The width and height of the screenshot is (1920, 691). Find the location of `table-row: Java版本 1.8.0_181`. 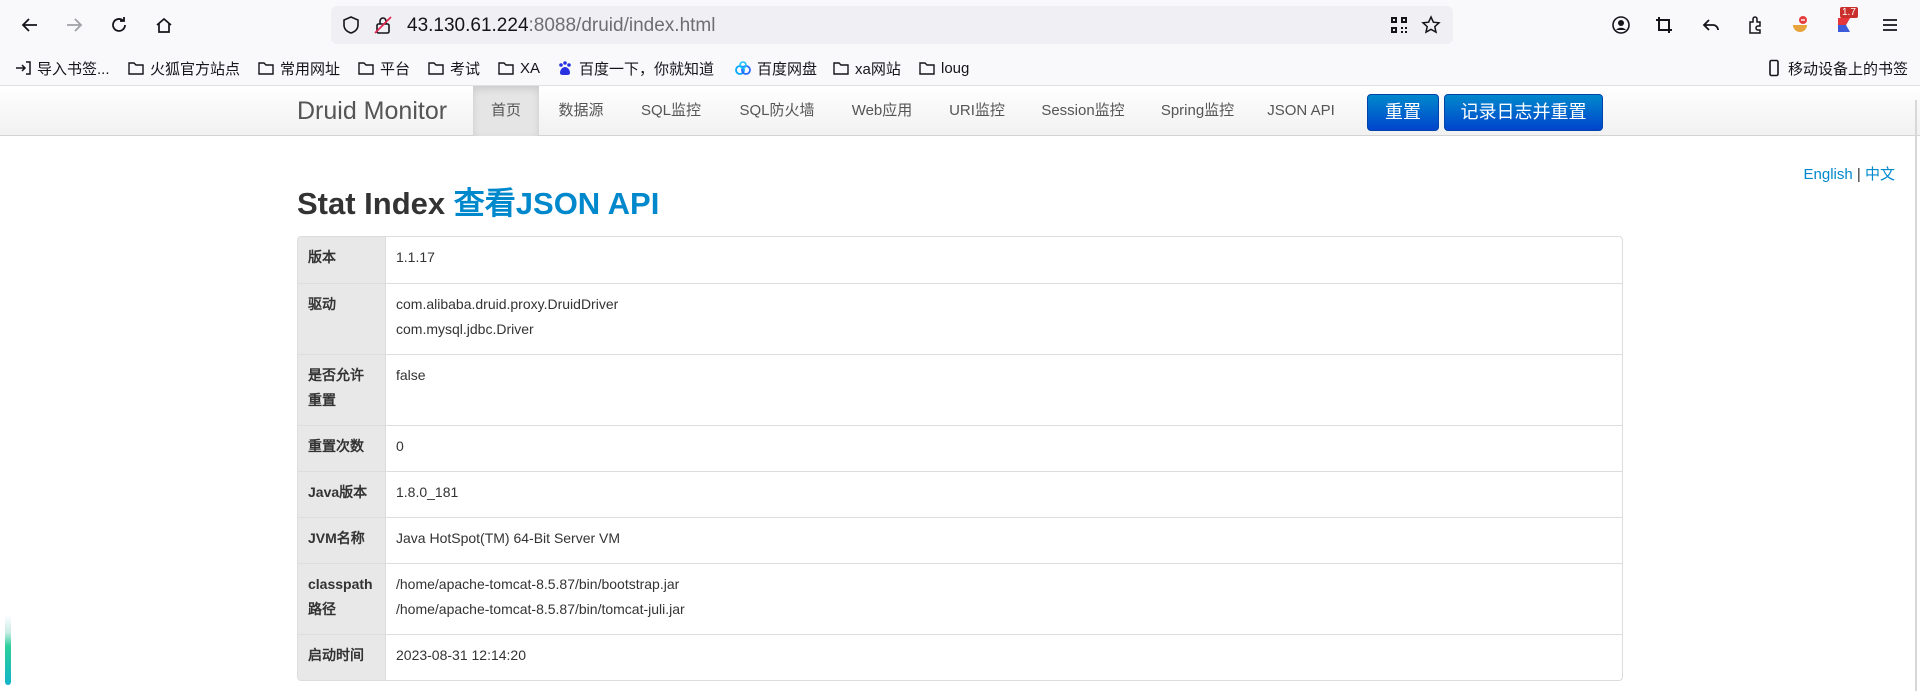

table-row: Java版本 1.8.0_181 is located at coordinates (960, 494).